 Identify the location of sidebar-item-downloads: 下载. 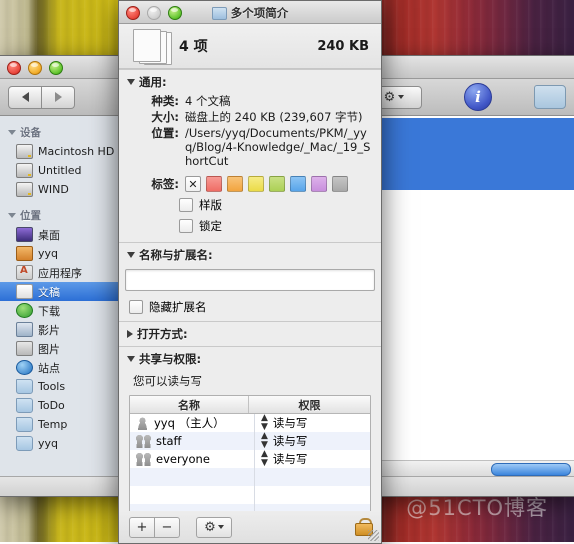
(59, 310).